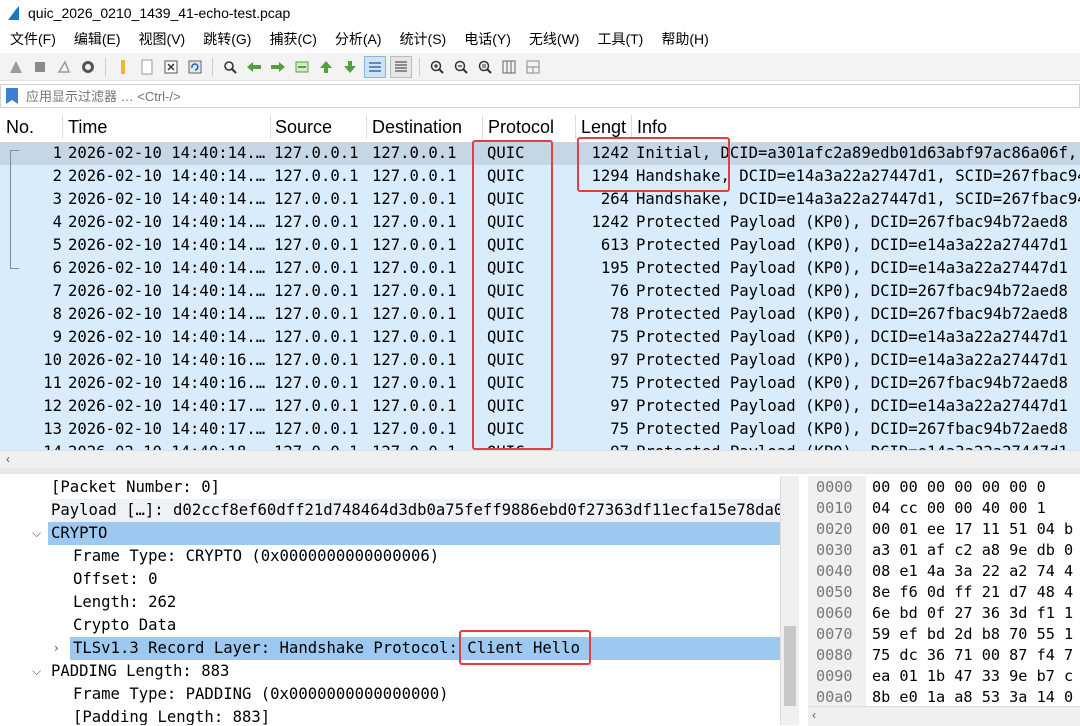 Image resolution: width=1080 pixels, height=726 pixels. What do you see at coordinates (683, 39) in the screenshot?
I see `menu-help: 帮助(H)` at bounding box center [683, 39].